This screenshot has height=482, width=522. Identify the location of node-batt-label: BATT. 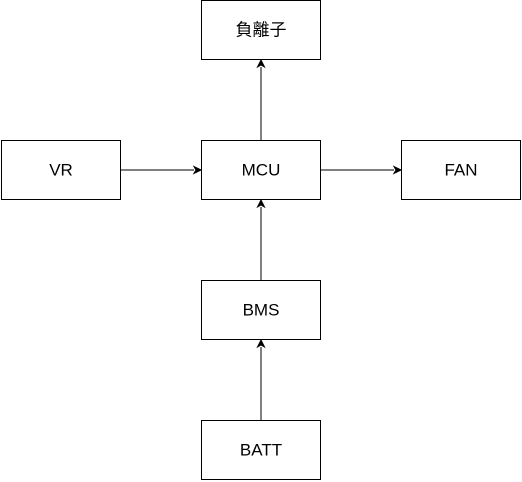
(261, 450).